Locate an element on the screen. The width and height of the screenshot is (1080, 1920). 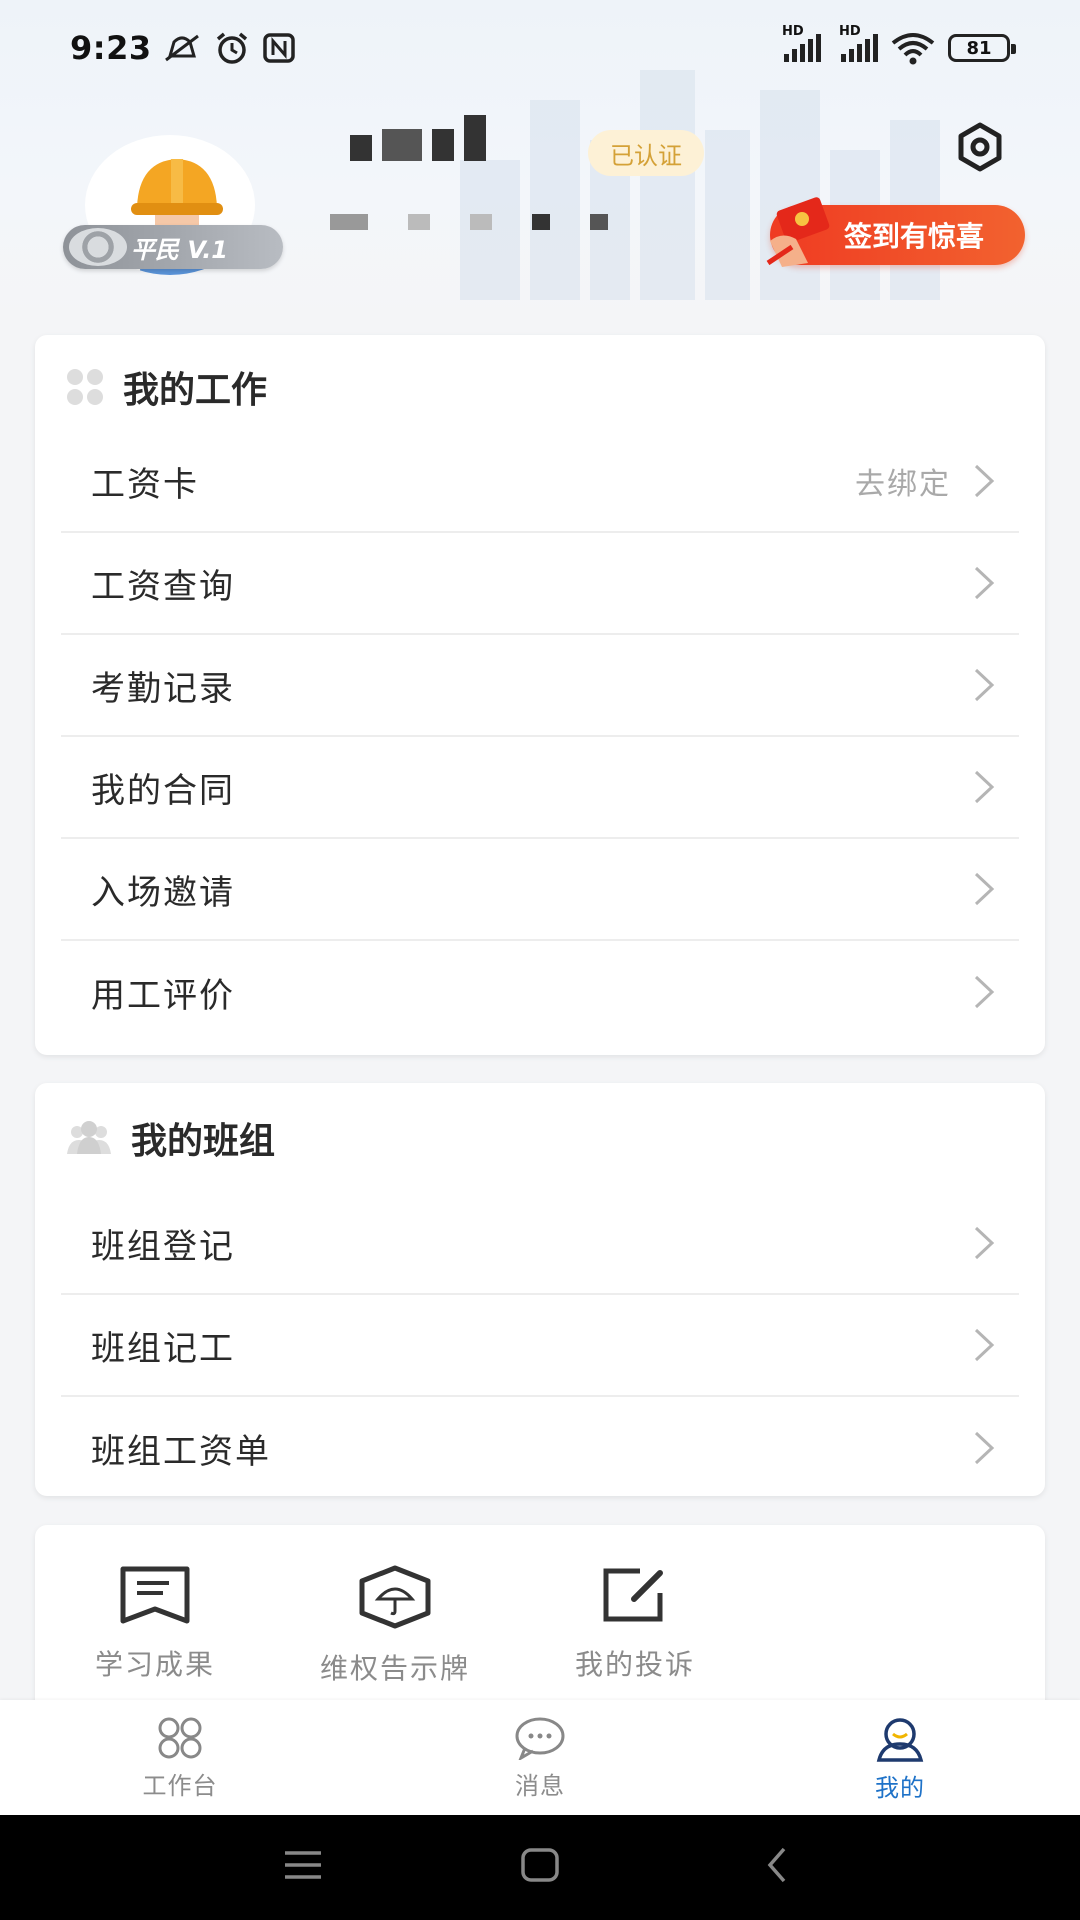
list-item-salary-card: 工资卡 去绑定 is located at coordinates (540, 482).